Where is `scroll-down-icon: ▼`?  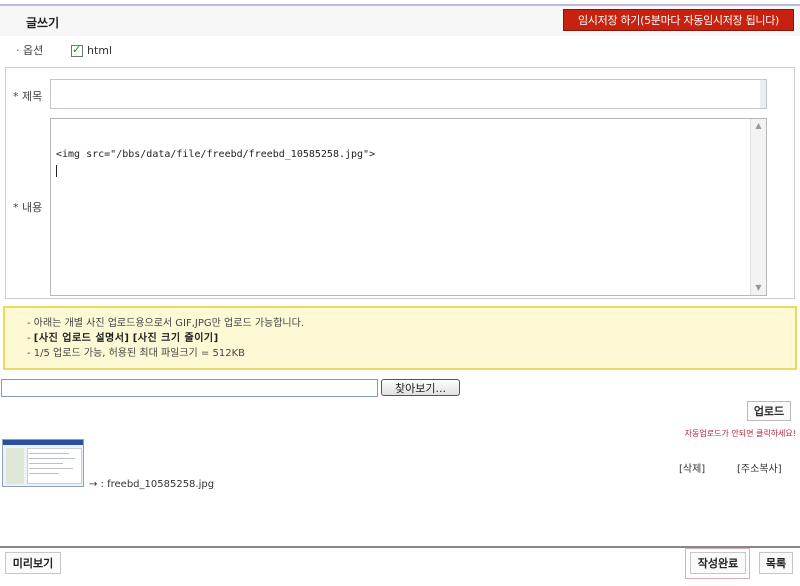 scroll-down-icon: ▼ is located at coordinates (758, 288).